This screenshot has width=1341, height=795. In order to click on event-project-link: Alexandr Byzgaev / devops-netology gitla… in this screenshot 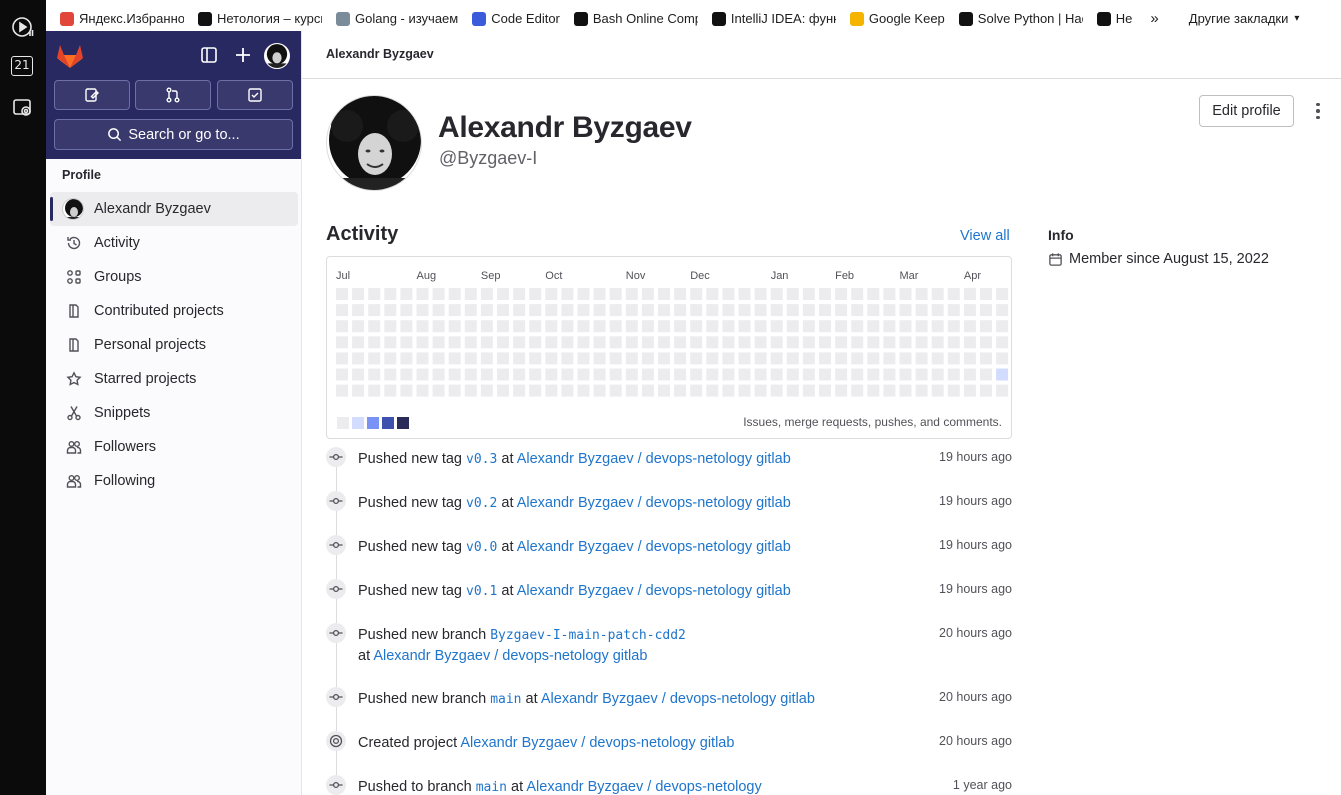, I will do `click(678, 699)`.